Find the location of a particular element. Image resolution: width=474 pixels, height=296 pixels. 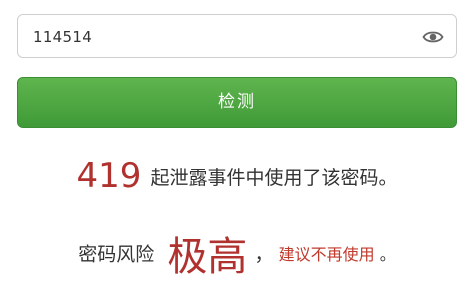

leak-count: 419 is located at coordinates (109, 176).